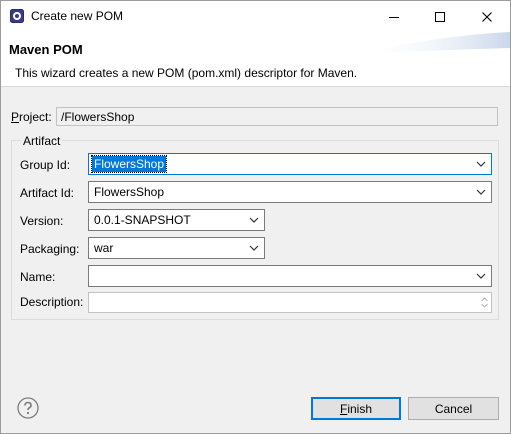 The width and height of the screenshot is (511, 434). Describe the element at coordinates (277, 116) in the screenshot. I see `project-field: /FlowersShop` at that location.